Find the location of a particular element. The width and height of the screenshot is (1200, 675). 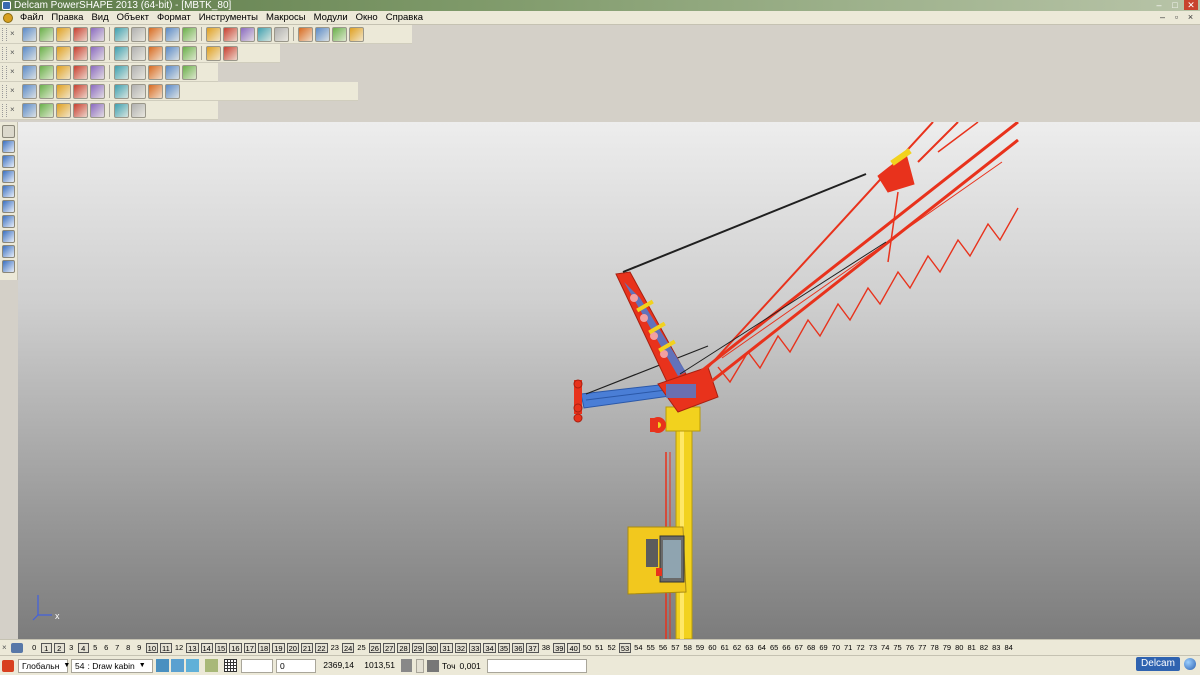

cut-icon is located at coordinates (97, 34).